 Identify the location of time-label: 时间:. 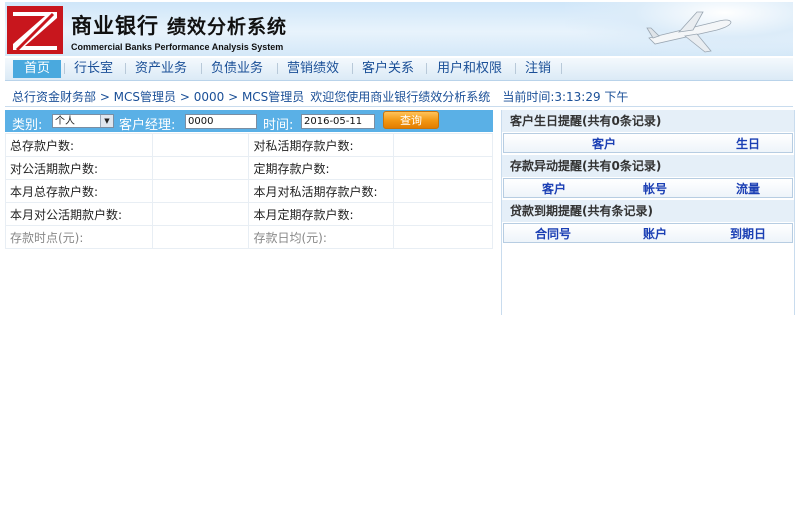
(278, 125).